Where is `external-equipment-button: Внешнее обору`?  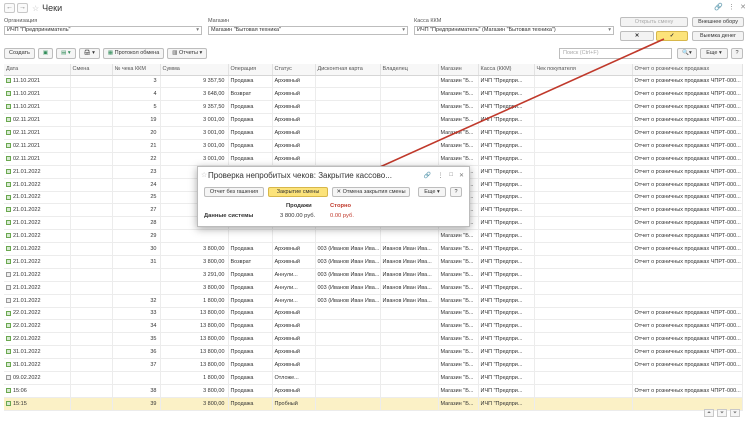 external-equipment-button: Внешнее обору is located at coordinates (718, 22).